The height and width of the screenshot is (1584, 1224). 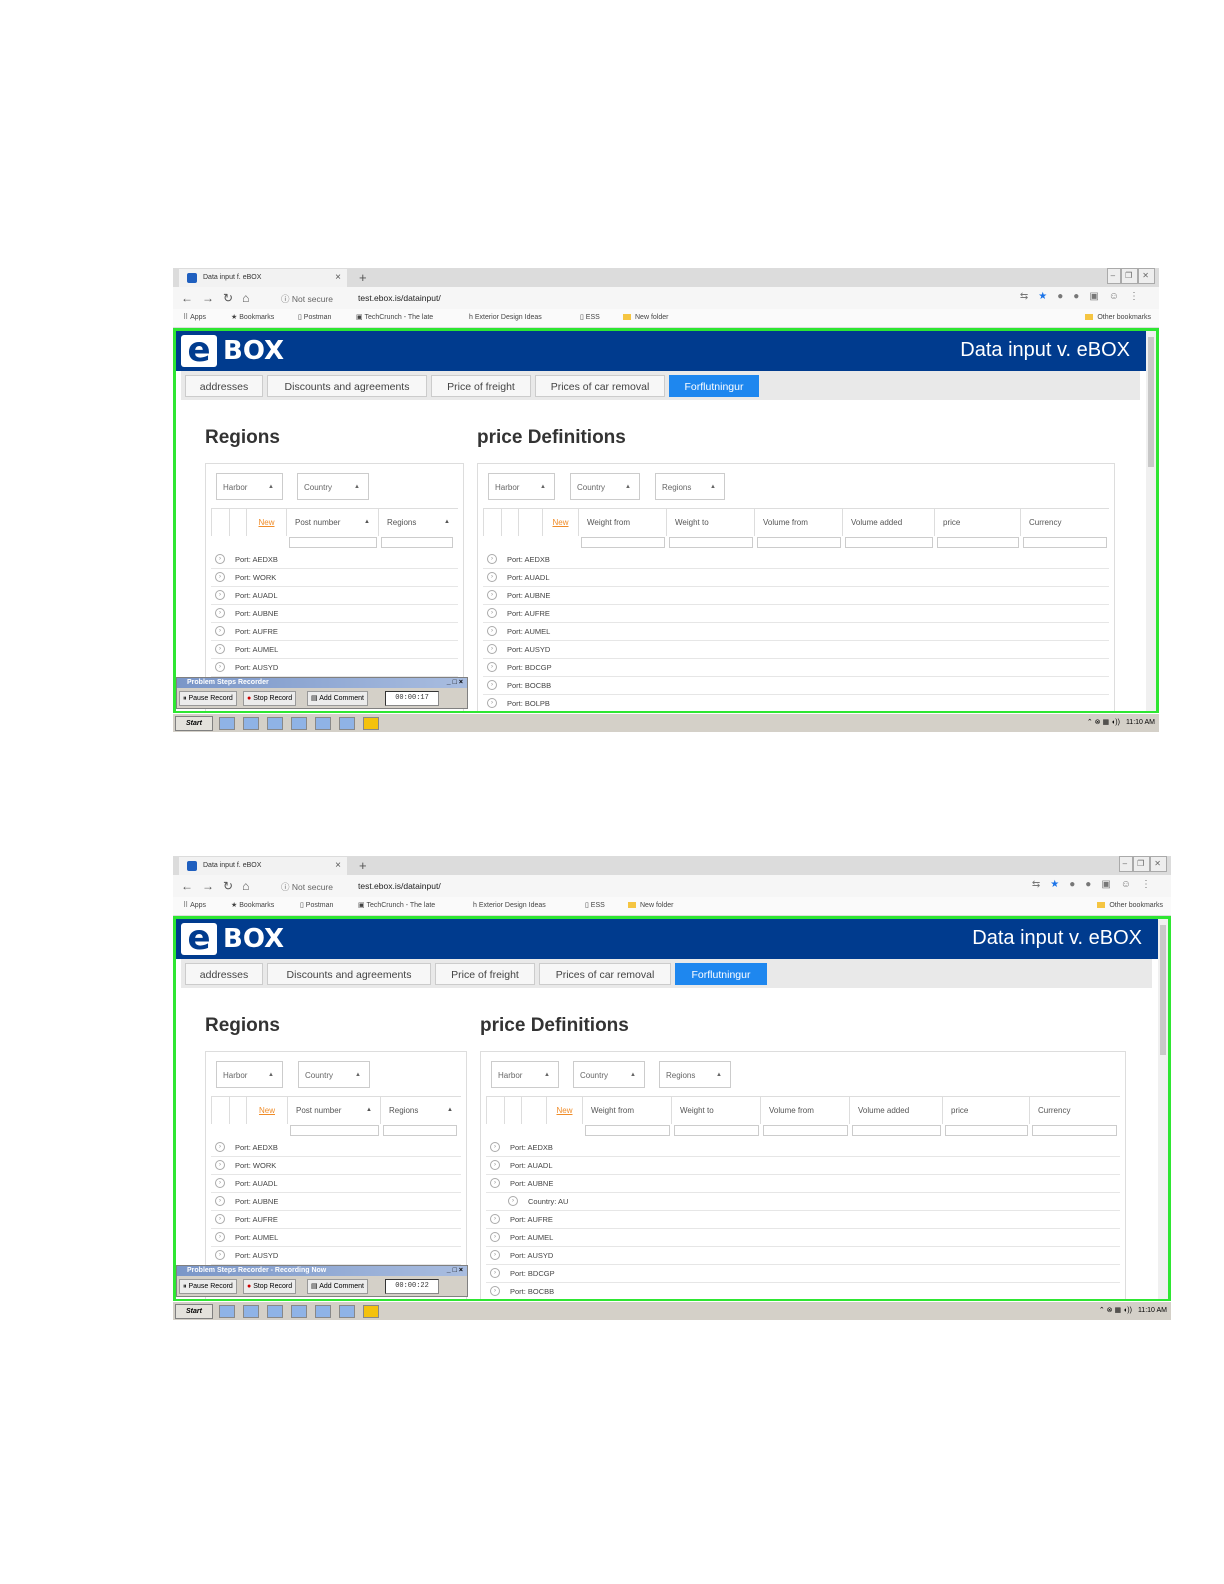 What do you see at coordinates (338, 278) in the screenshot?
I see `close-tab-icon: ×` at bounding box center [338, 278].